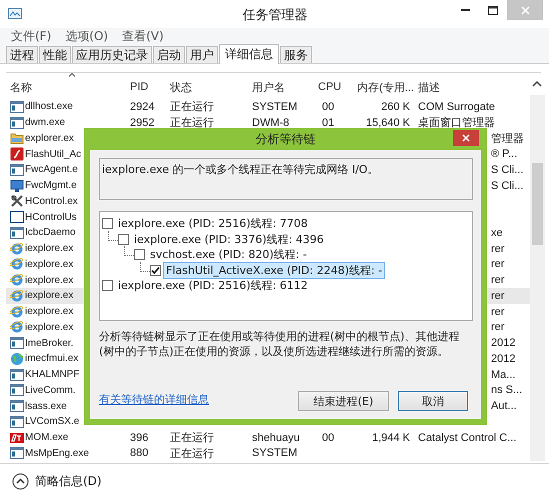 The width and height of the screenshot is (549, 499). Describe the element at coordinates (395, 106) in the screenshot. I see `table-cell-text: 260 K` at that location.